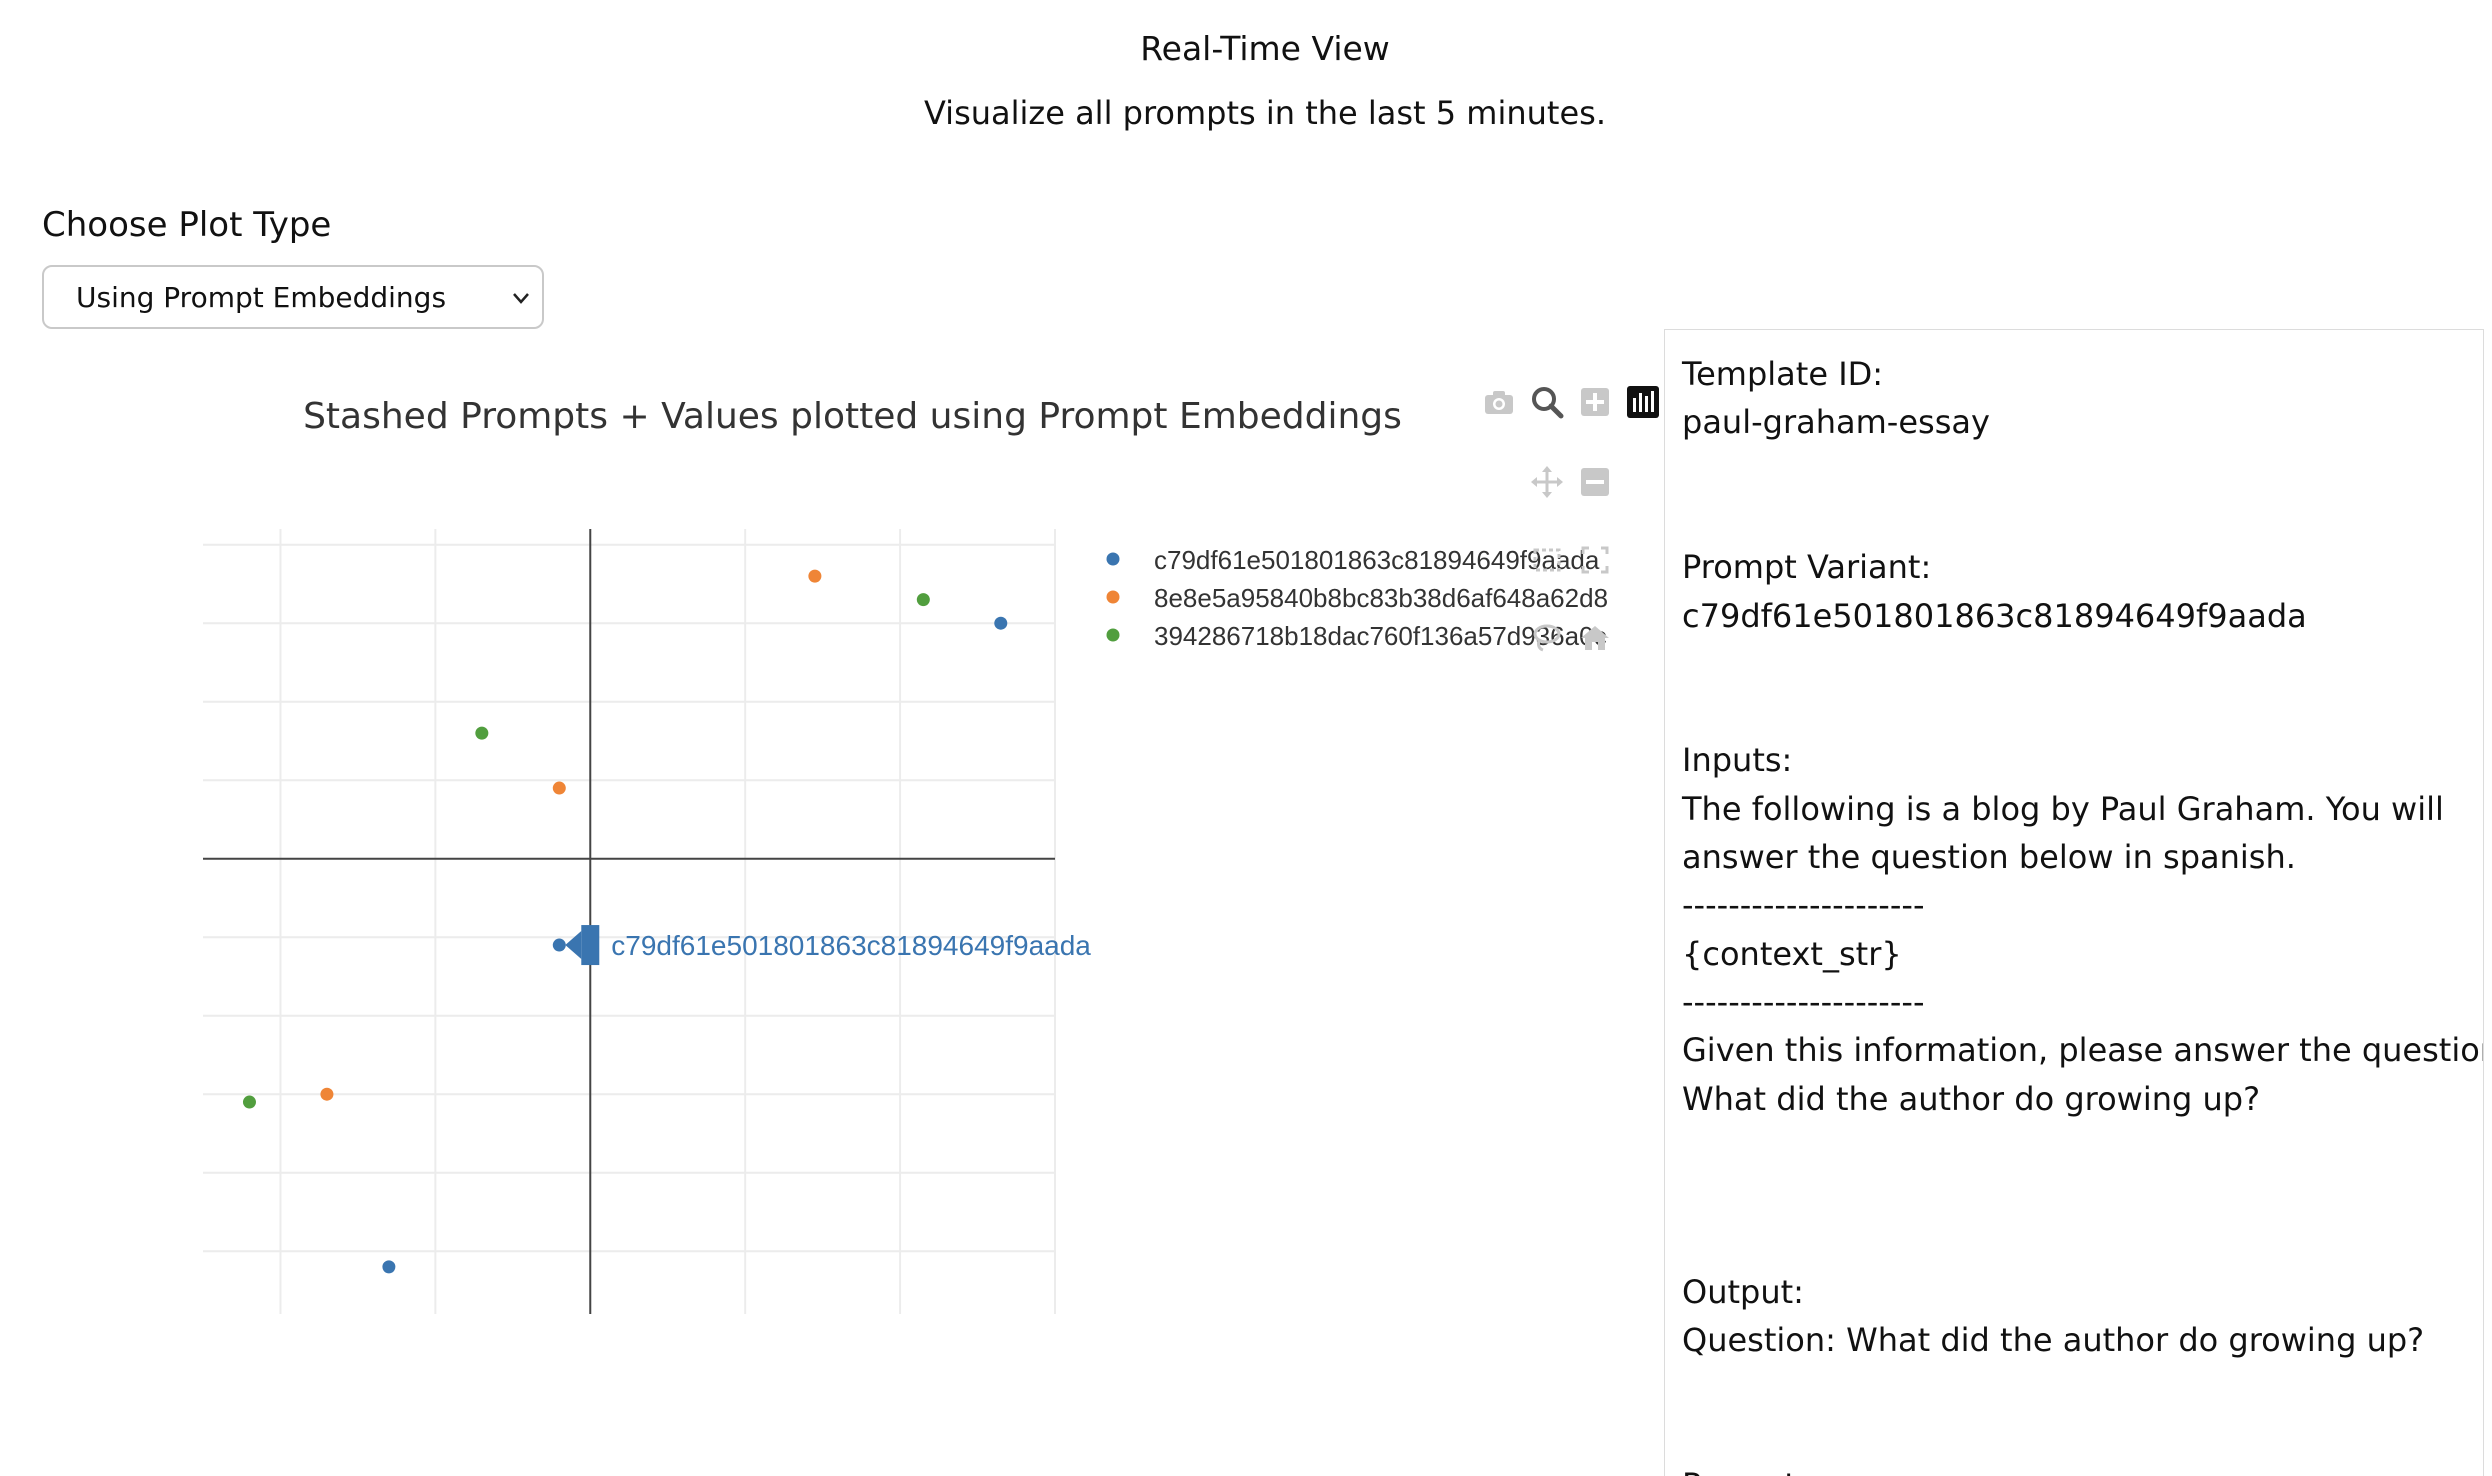 This screenshot has height=1476, width=2492. What do you see at coordinates (1265, 48) in the screenshot?
I see `page-title: Real-Time View` at bounding box center [1265, 48].